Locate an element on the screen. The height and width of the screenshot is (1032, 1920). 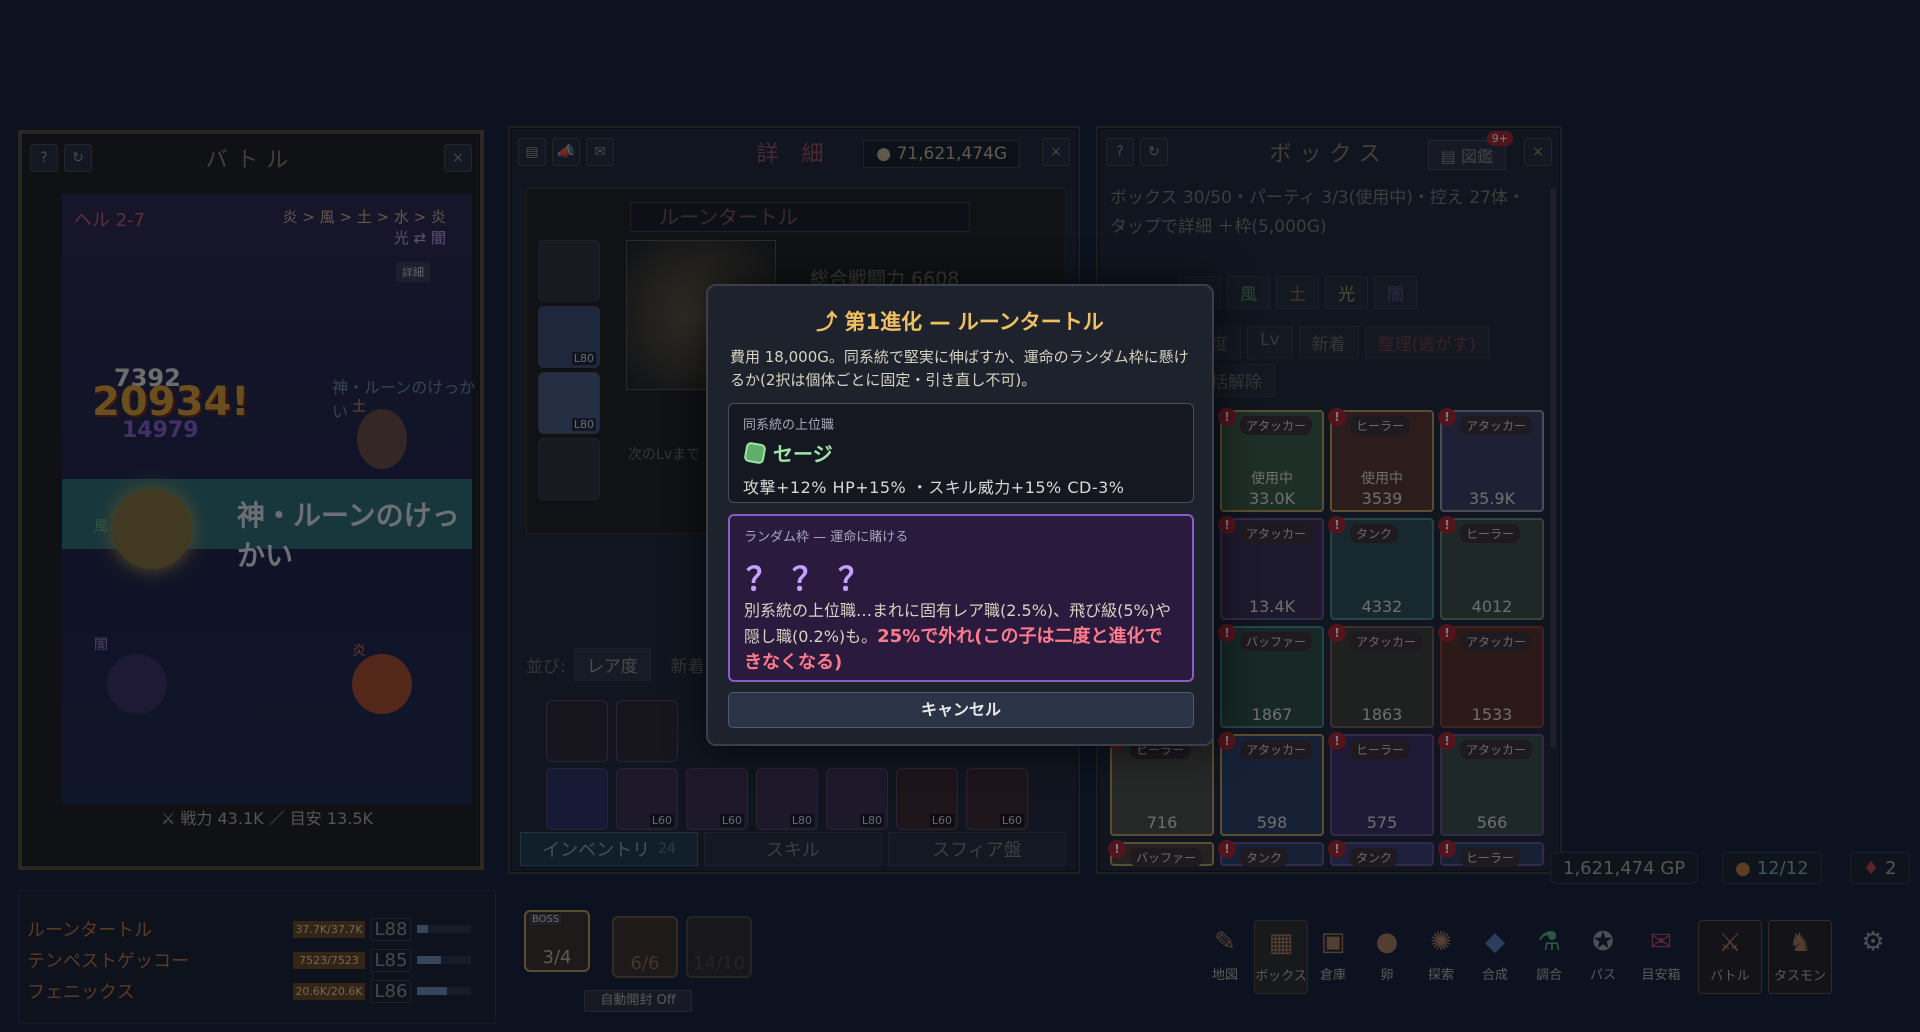
weapon-slot is located at coordinates (569, 271).